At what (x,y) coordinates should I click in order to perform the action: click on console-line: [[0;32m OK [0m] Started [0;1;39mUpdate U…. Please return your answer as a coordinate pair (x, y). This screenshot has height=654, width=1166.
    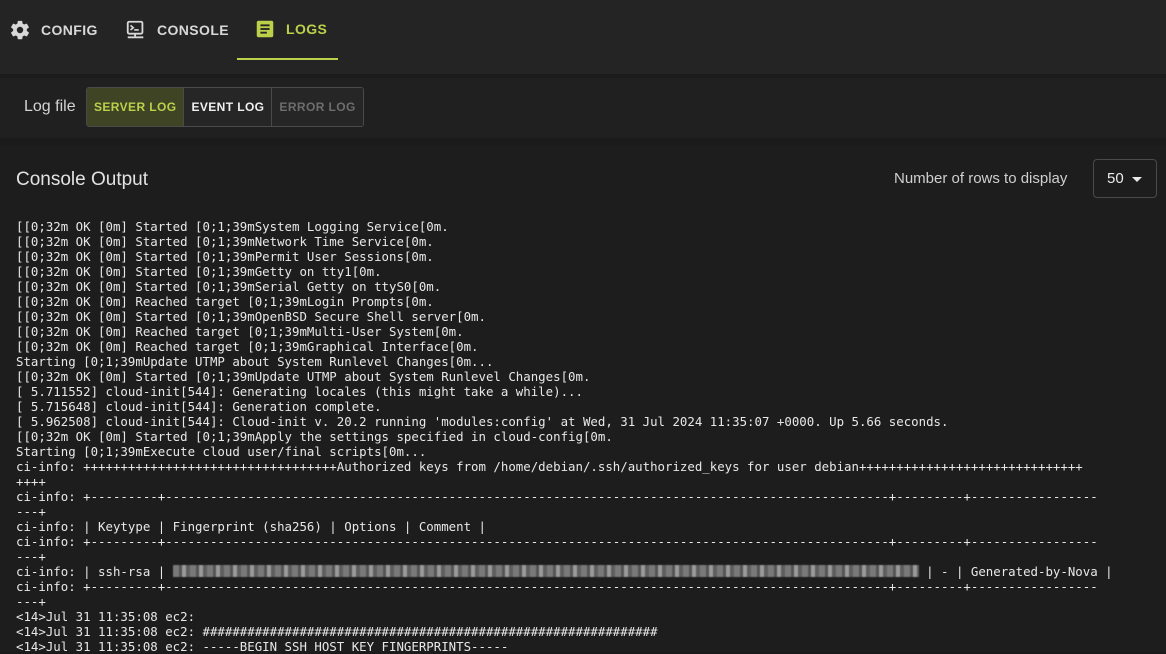
    Looking at the image, I should click on (303, 376).